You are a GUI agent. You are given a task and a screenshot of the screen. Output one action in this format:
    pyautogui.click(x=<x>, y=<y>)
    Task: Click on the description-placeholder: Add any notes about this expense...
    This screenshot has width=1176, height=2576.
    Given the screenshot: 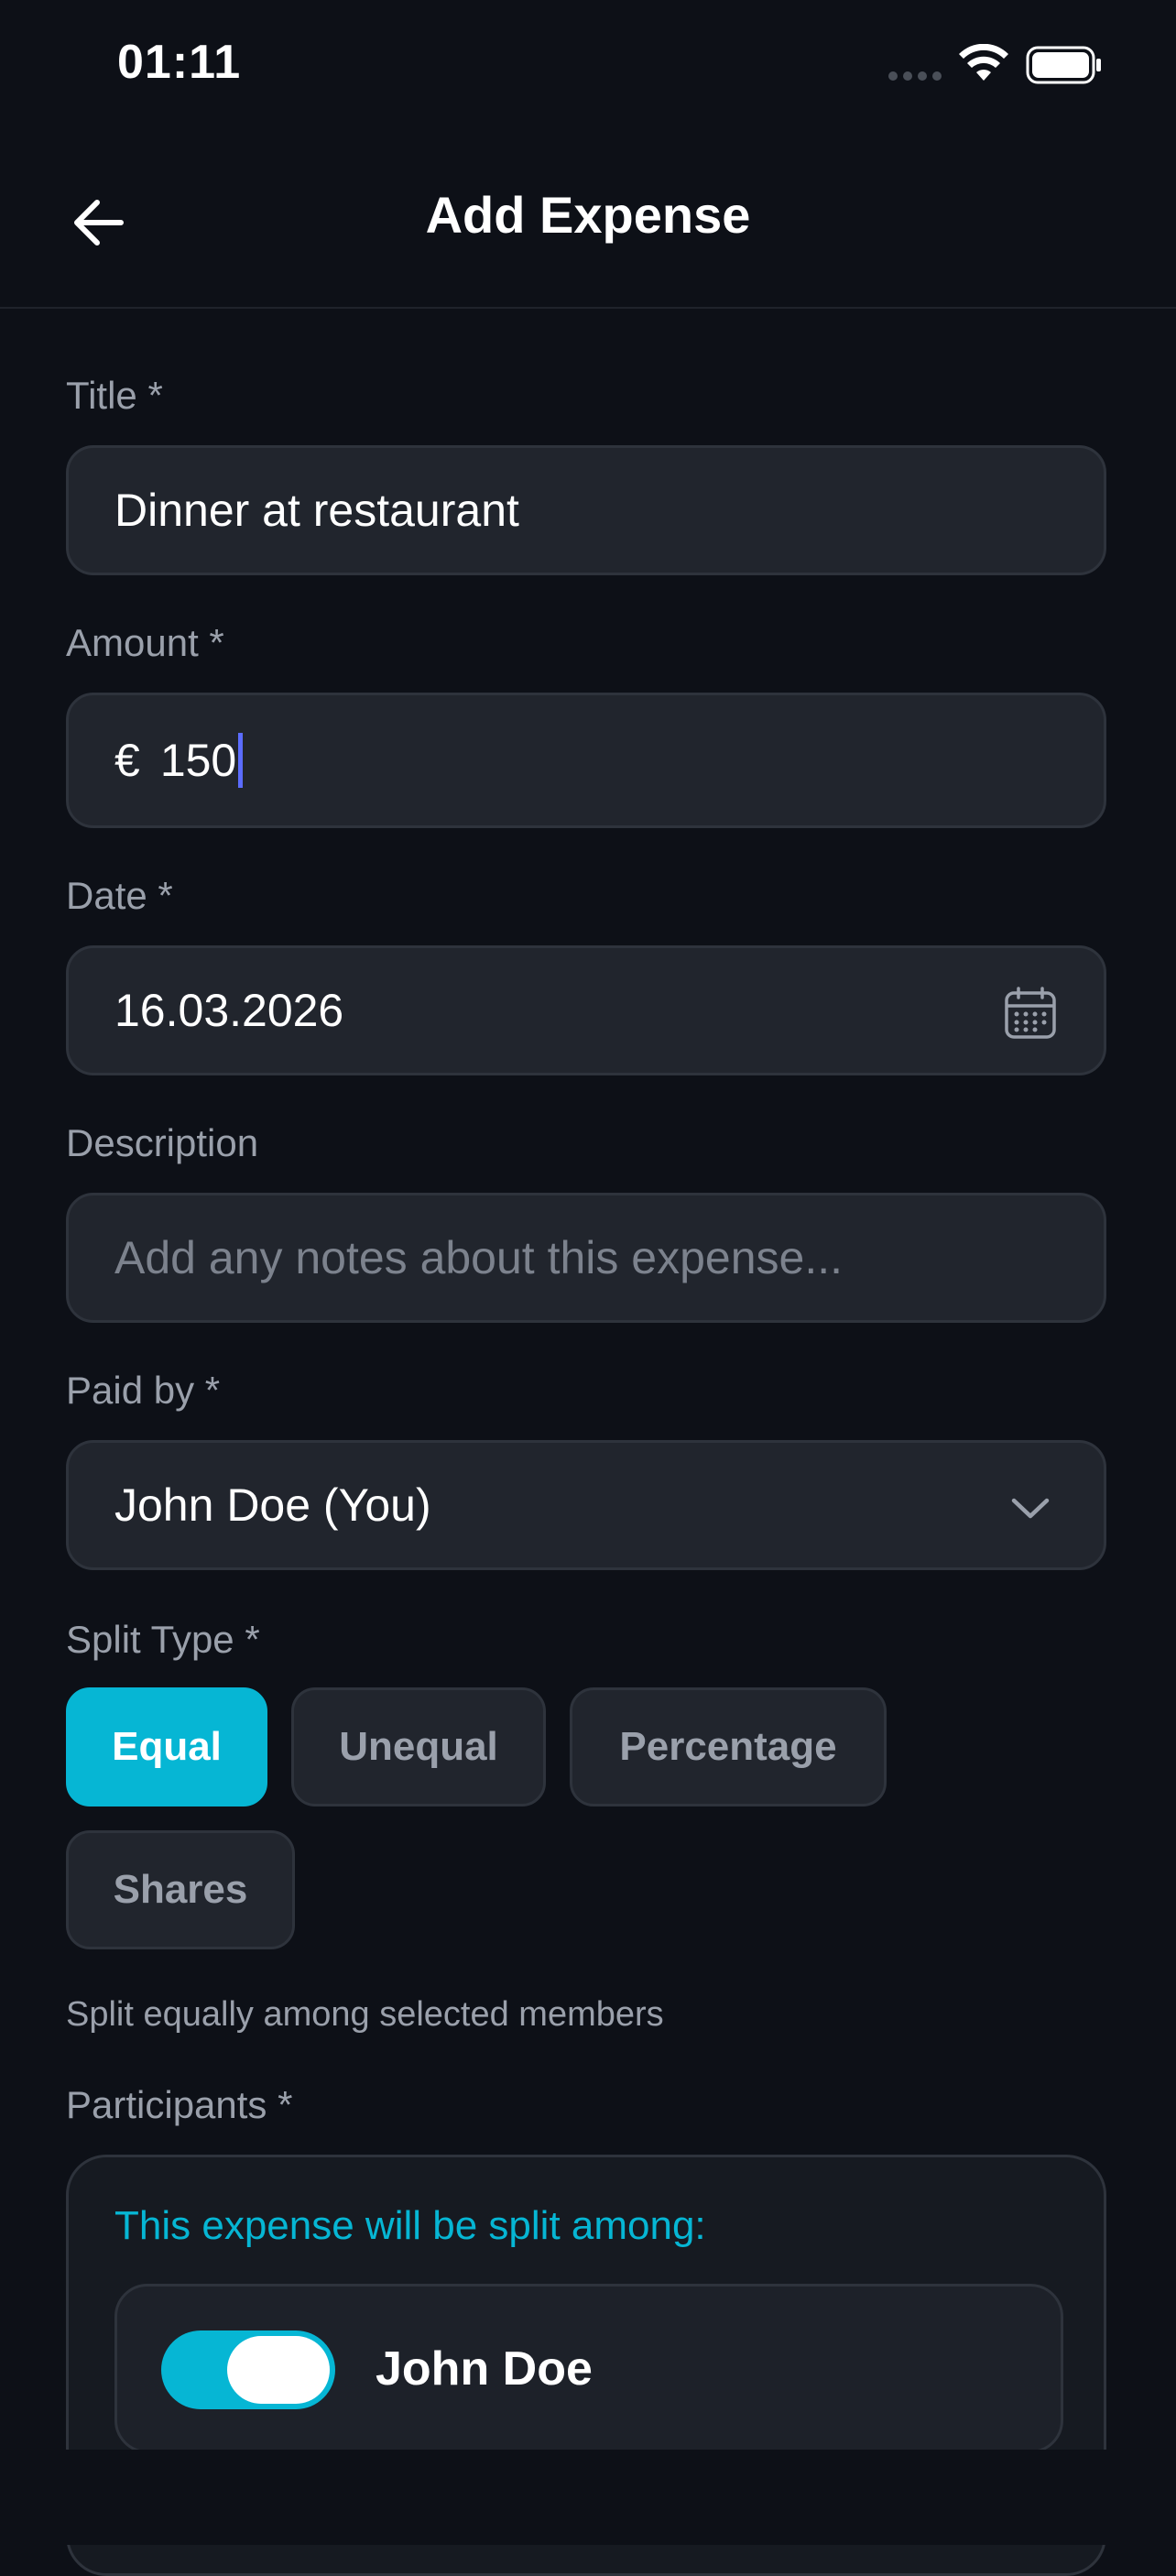 What is the action you would take?
    pyautogui.click(x=478, y=1258)
    